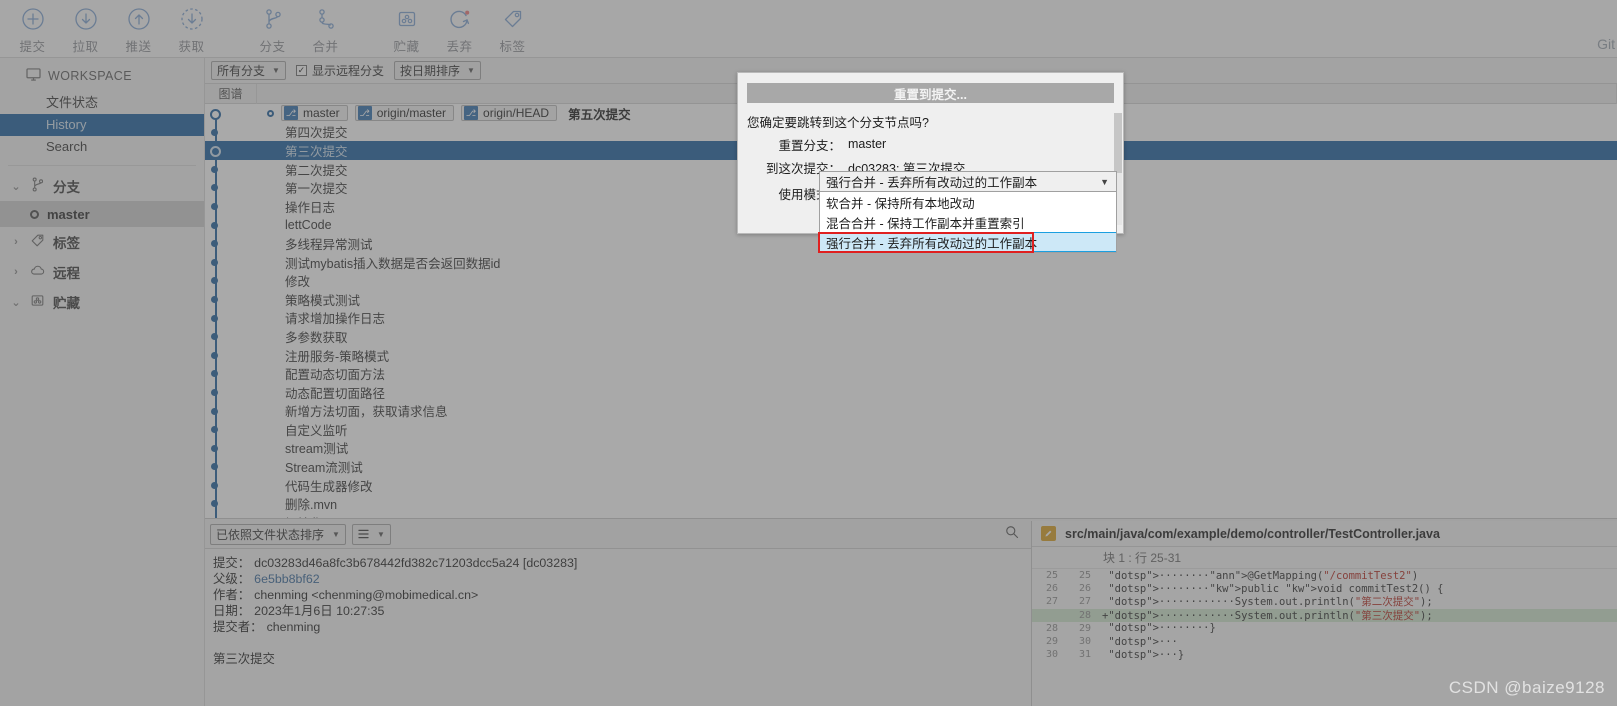 This screenshot has width=1617, height=706. Describe the element at coordinates (968, 202) in the screenshot. I see `reset-mode-option: 软合并 - 保持所有本地改动` at that location.